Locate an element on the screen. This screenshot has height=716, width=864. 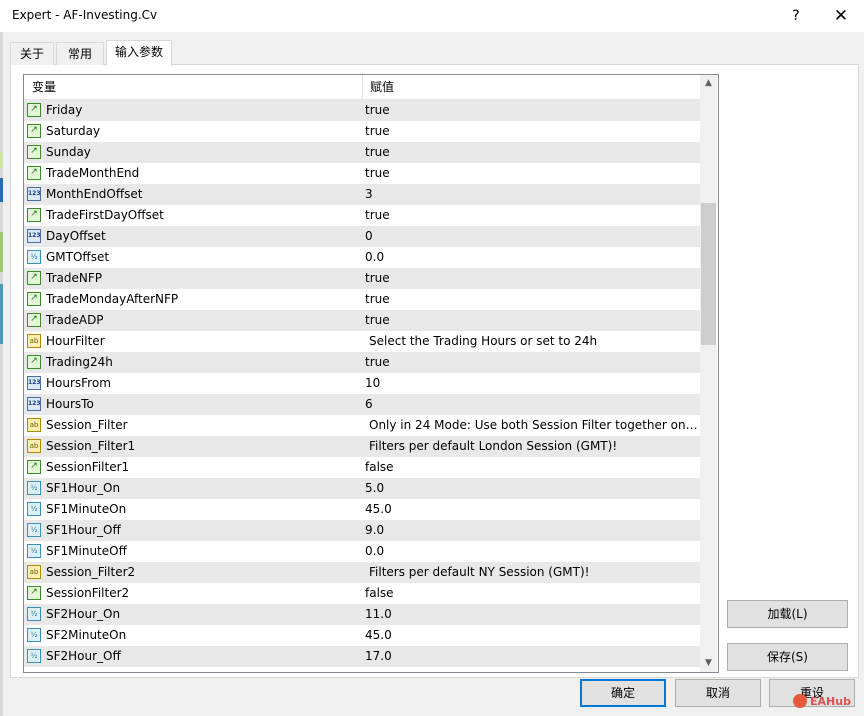
parameter-name: Session_Filter1 is located at coordinates (91, 446).